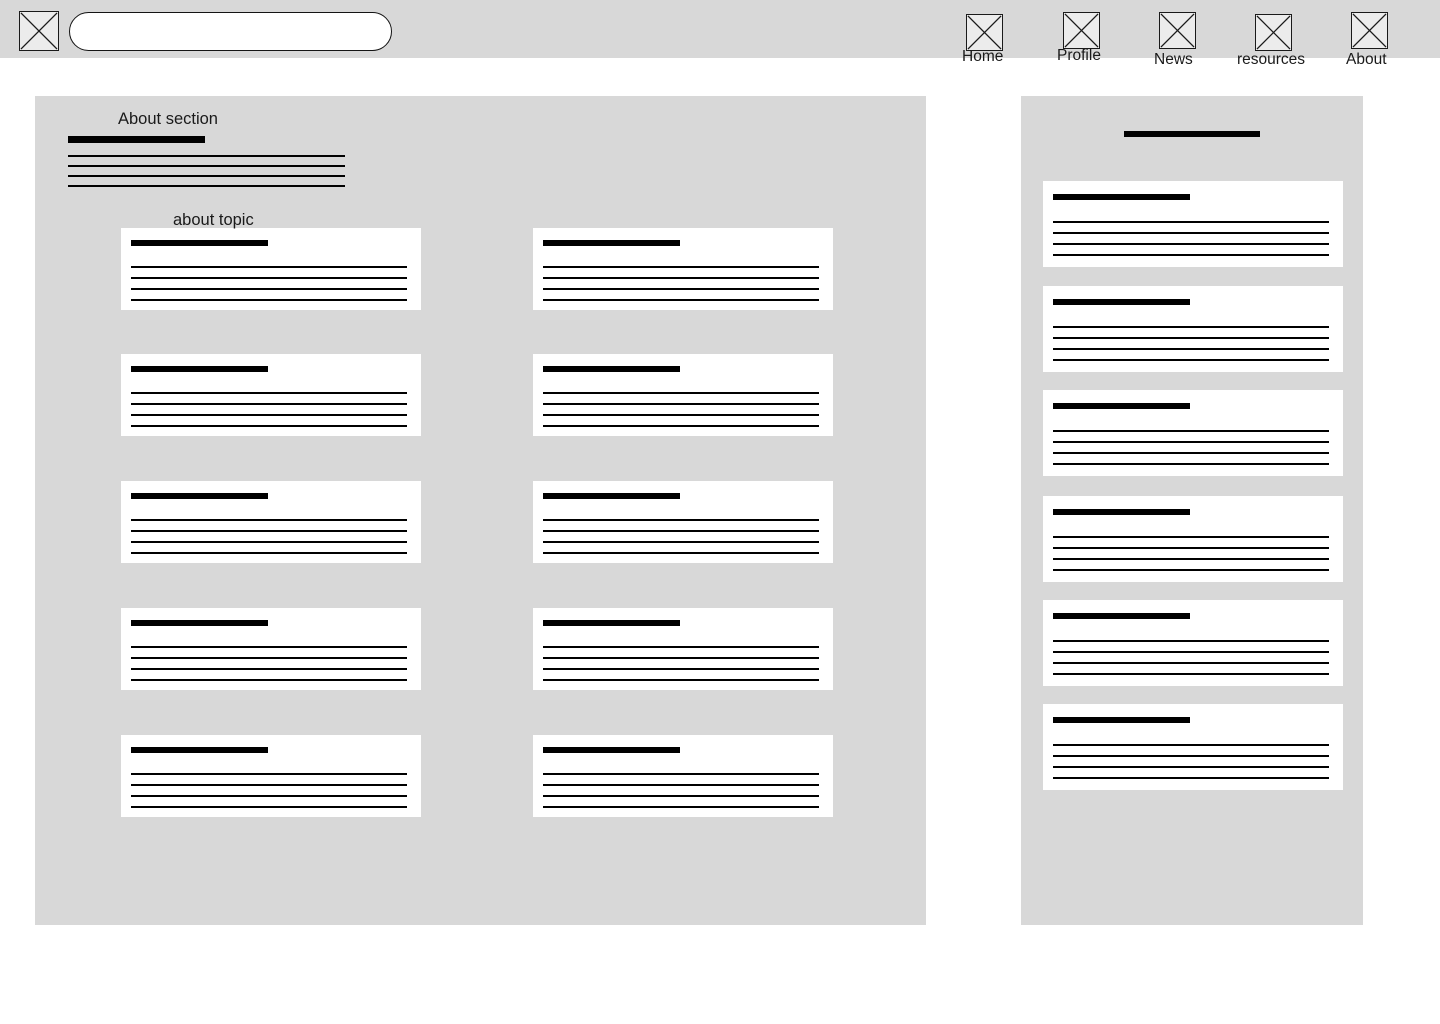 This screenshot has height=1024, width=1440. I want to click on nav-item-profile: Profile, so click(1079, 56).